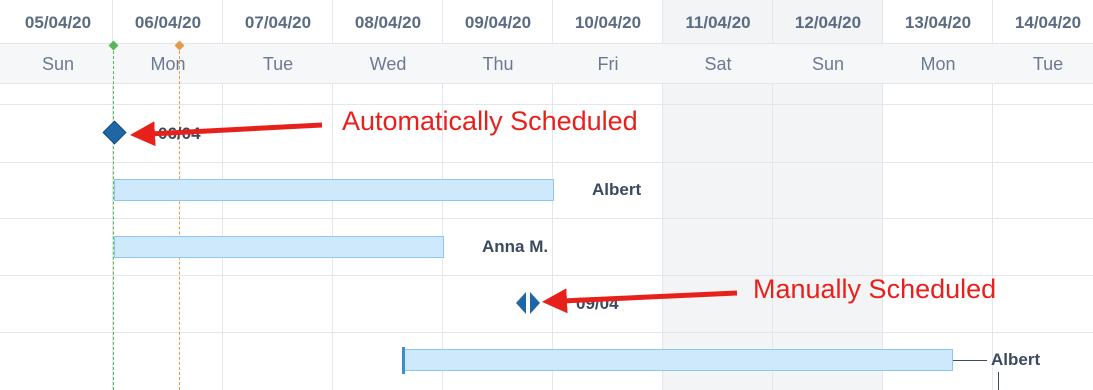  Describe the element at coordinates (515, 246) in the screenshot. I see `task-resource-label: Anna M.` at that location.